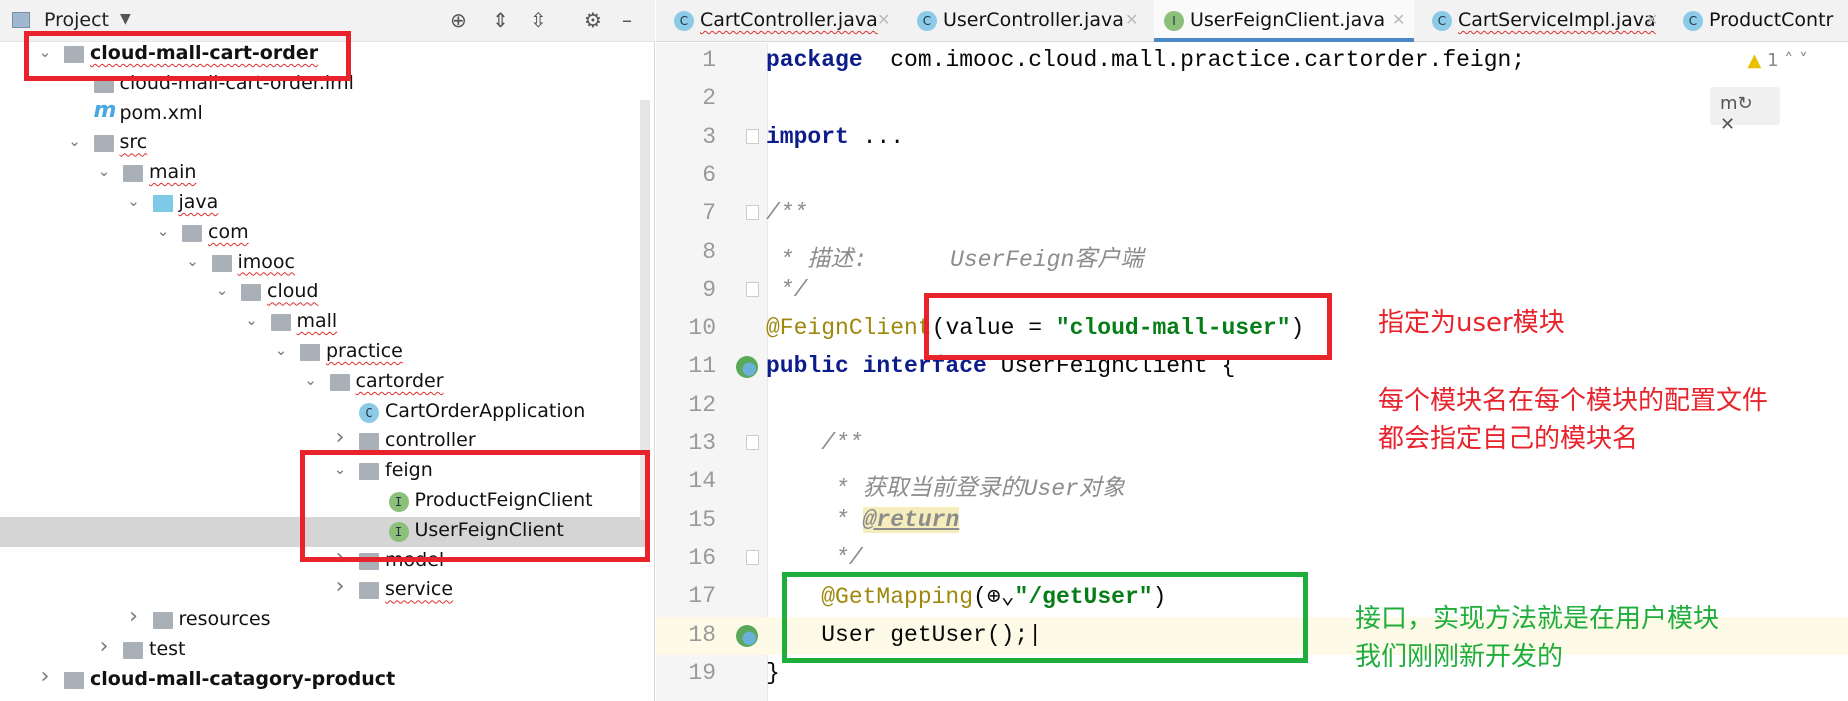 The height and width of the screenshot is (701, 1848). I want to click on line-number: 9, so click(709, 289).